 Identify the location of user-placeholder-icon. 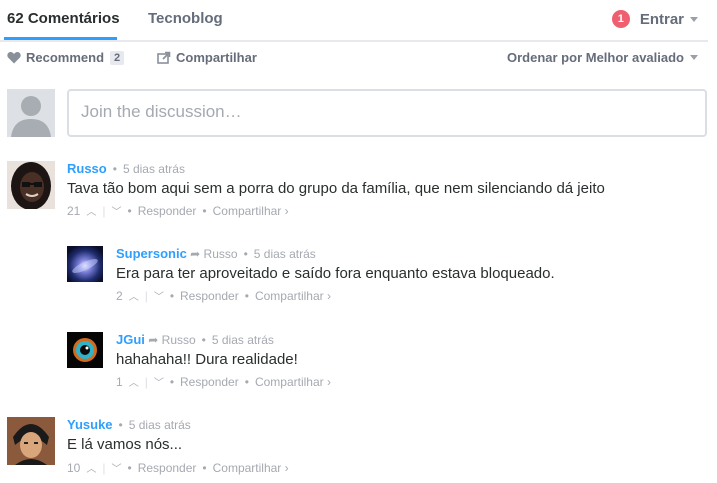
(31, 113).